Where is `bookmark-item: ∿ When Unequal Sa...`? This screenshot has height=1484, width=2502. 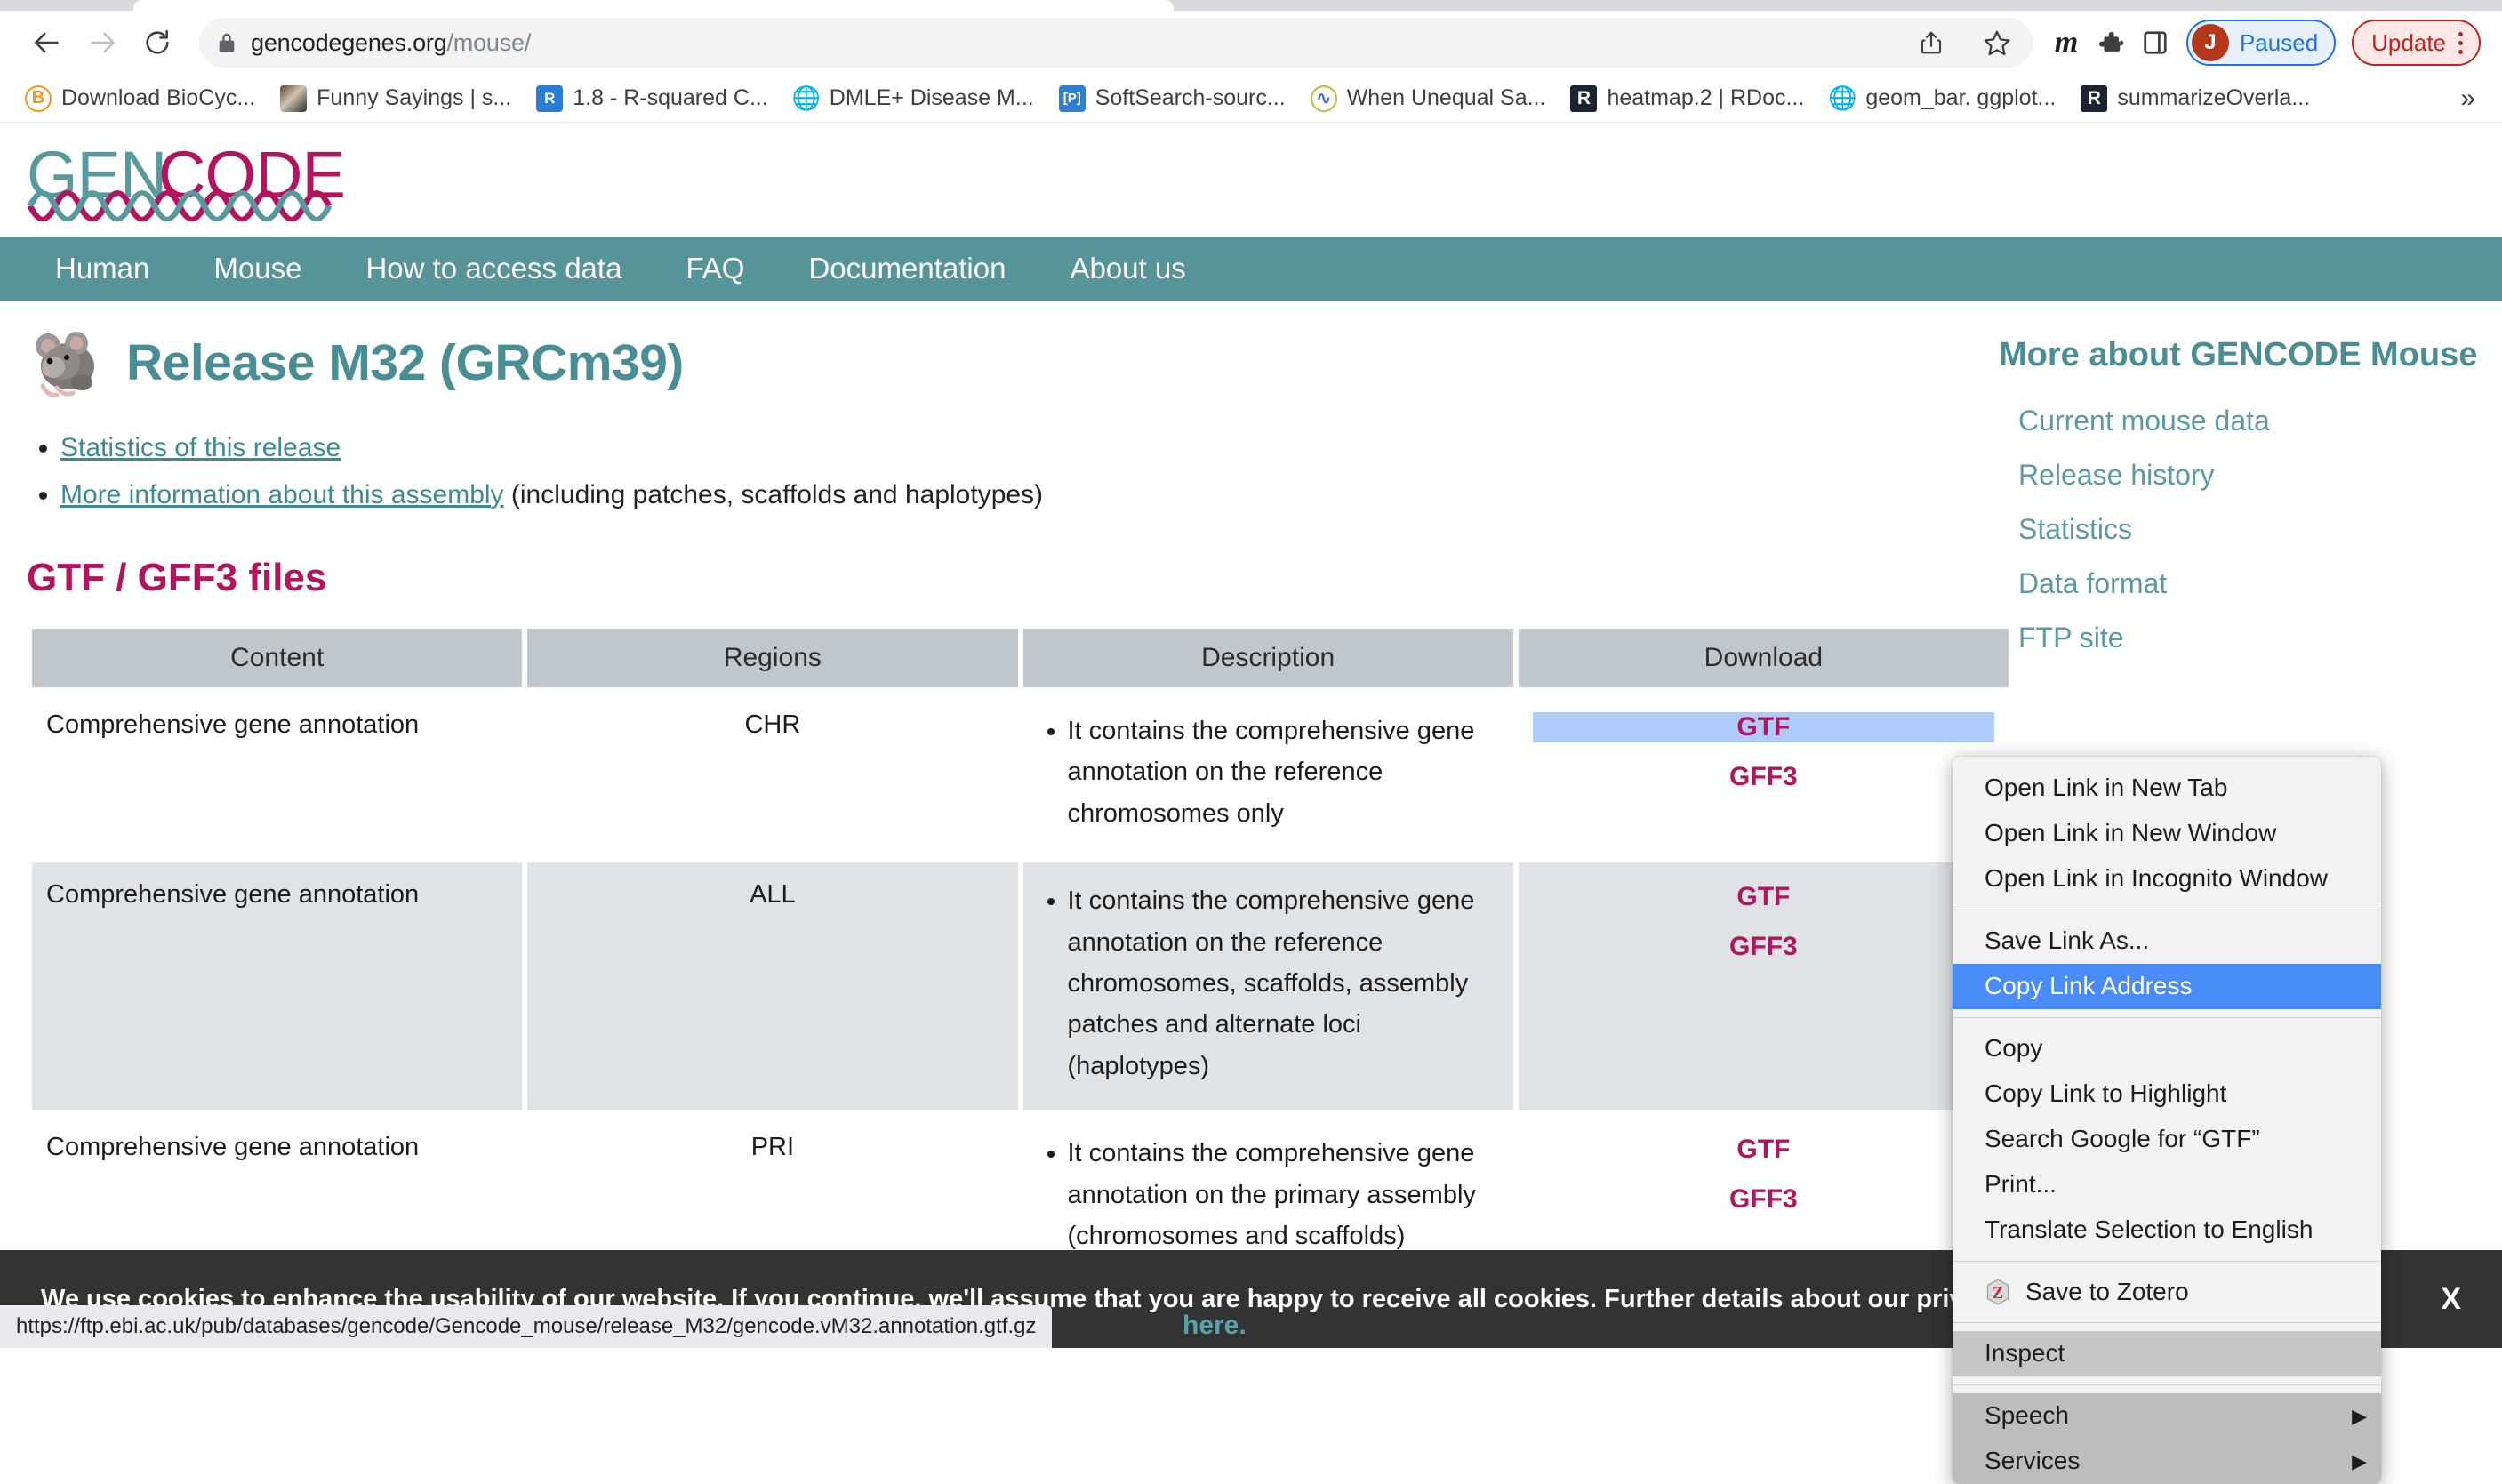
bookmark-item: ∿ When Unequal Sa... is located at coordinates (1428, 98).